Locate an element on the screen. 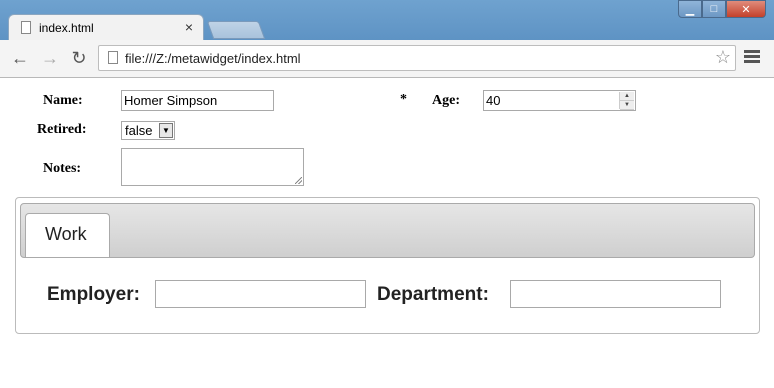 This screenshot has width=774, height=388. maximize-button: □ is located at coordinates (714, 9).